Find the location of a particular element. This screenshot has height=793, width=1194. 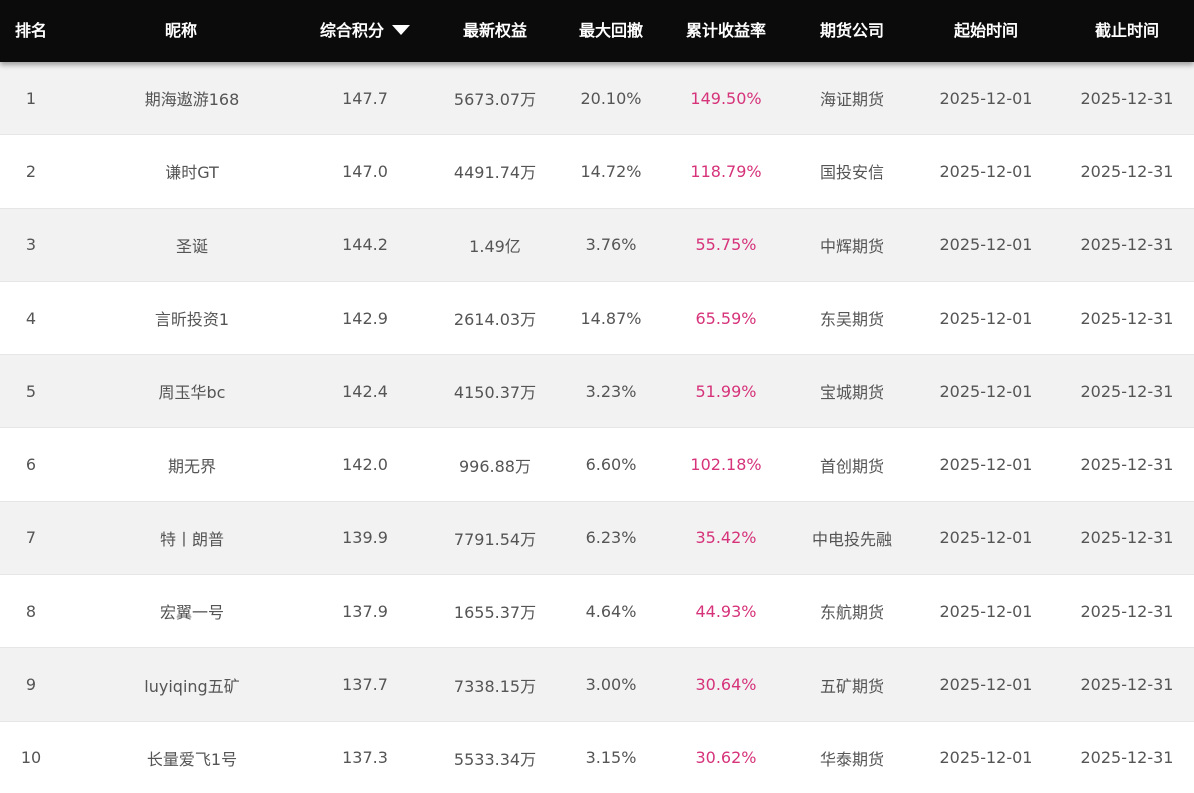

rank-cell: 6 is located at coordinates (31, 465).